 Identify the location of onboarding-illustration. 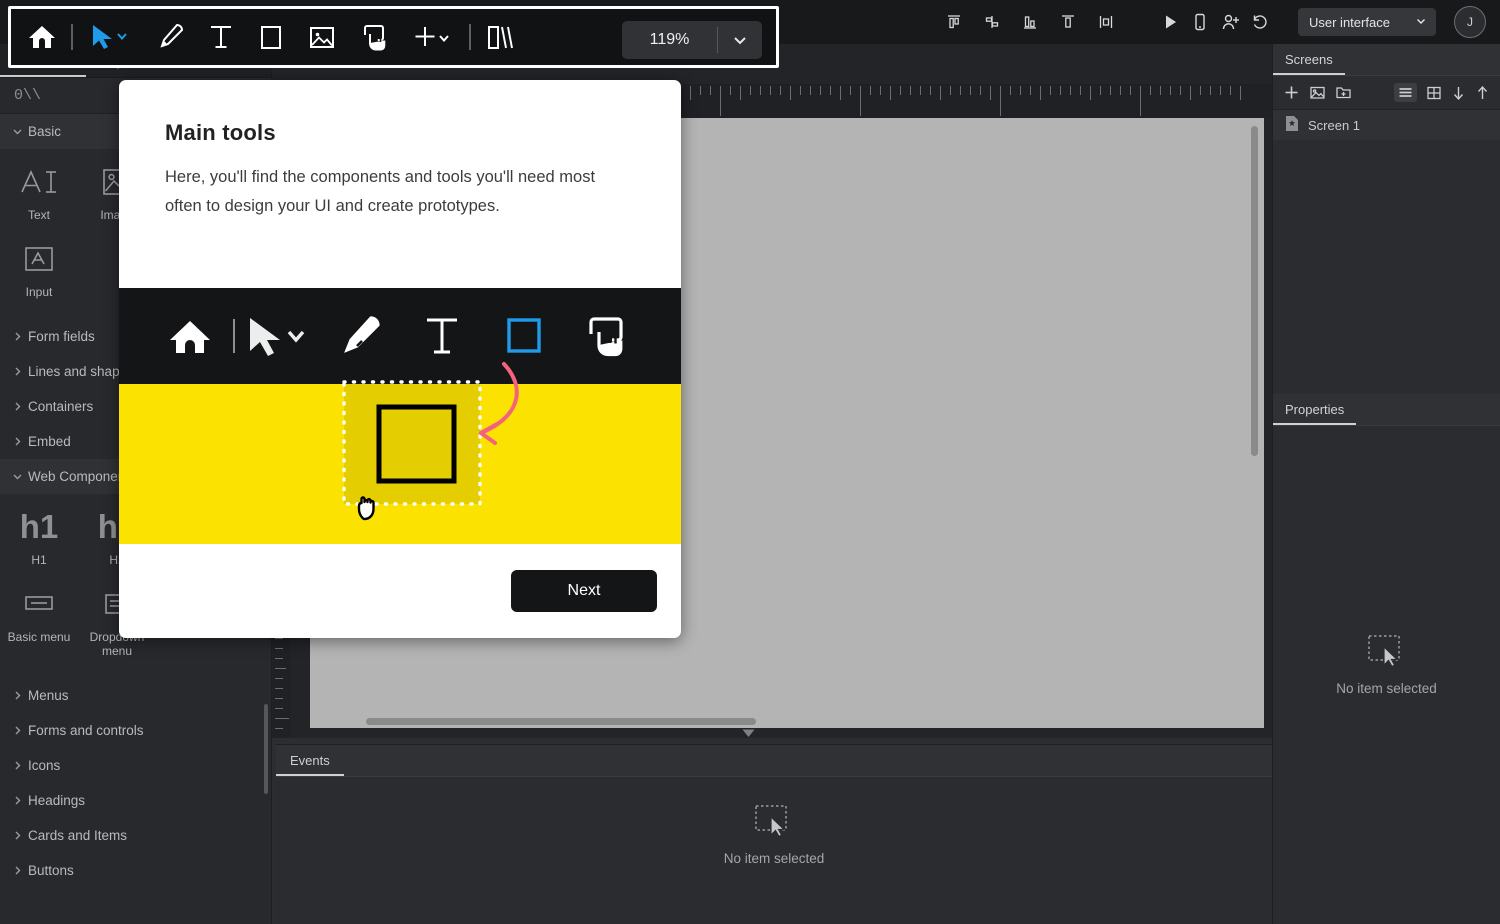
(400, 416).